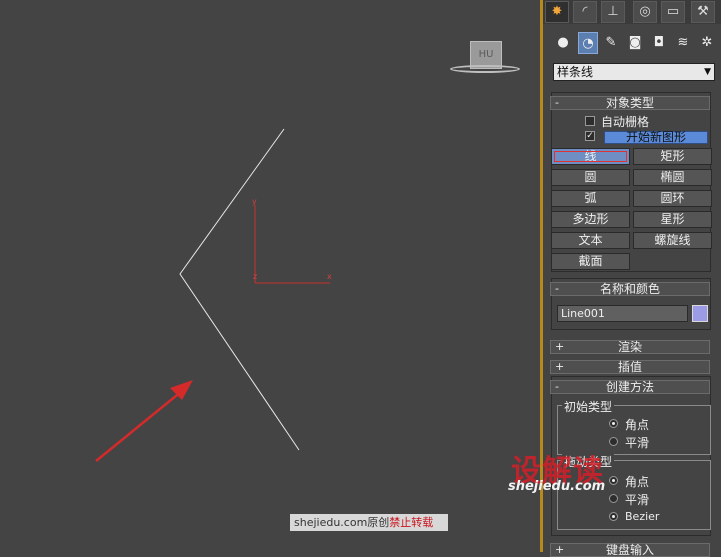 Image resolution: width=721 pixels, height=557 pixels. Describe the element at coordinates (588, 461) in the screenshot. I see `drag-type-title: 拖动类型` at that location.